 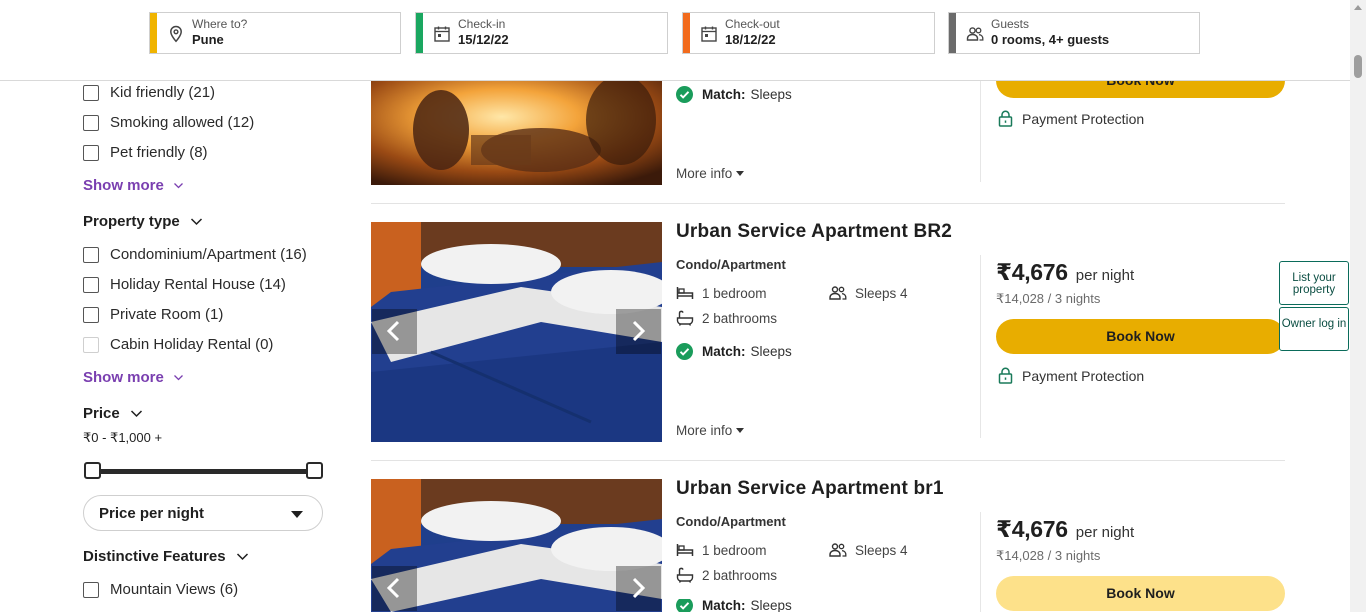 I want to click on page-scrollbar, so click(x=1358, y=306).